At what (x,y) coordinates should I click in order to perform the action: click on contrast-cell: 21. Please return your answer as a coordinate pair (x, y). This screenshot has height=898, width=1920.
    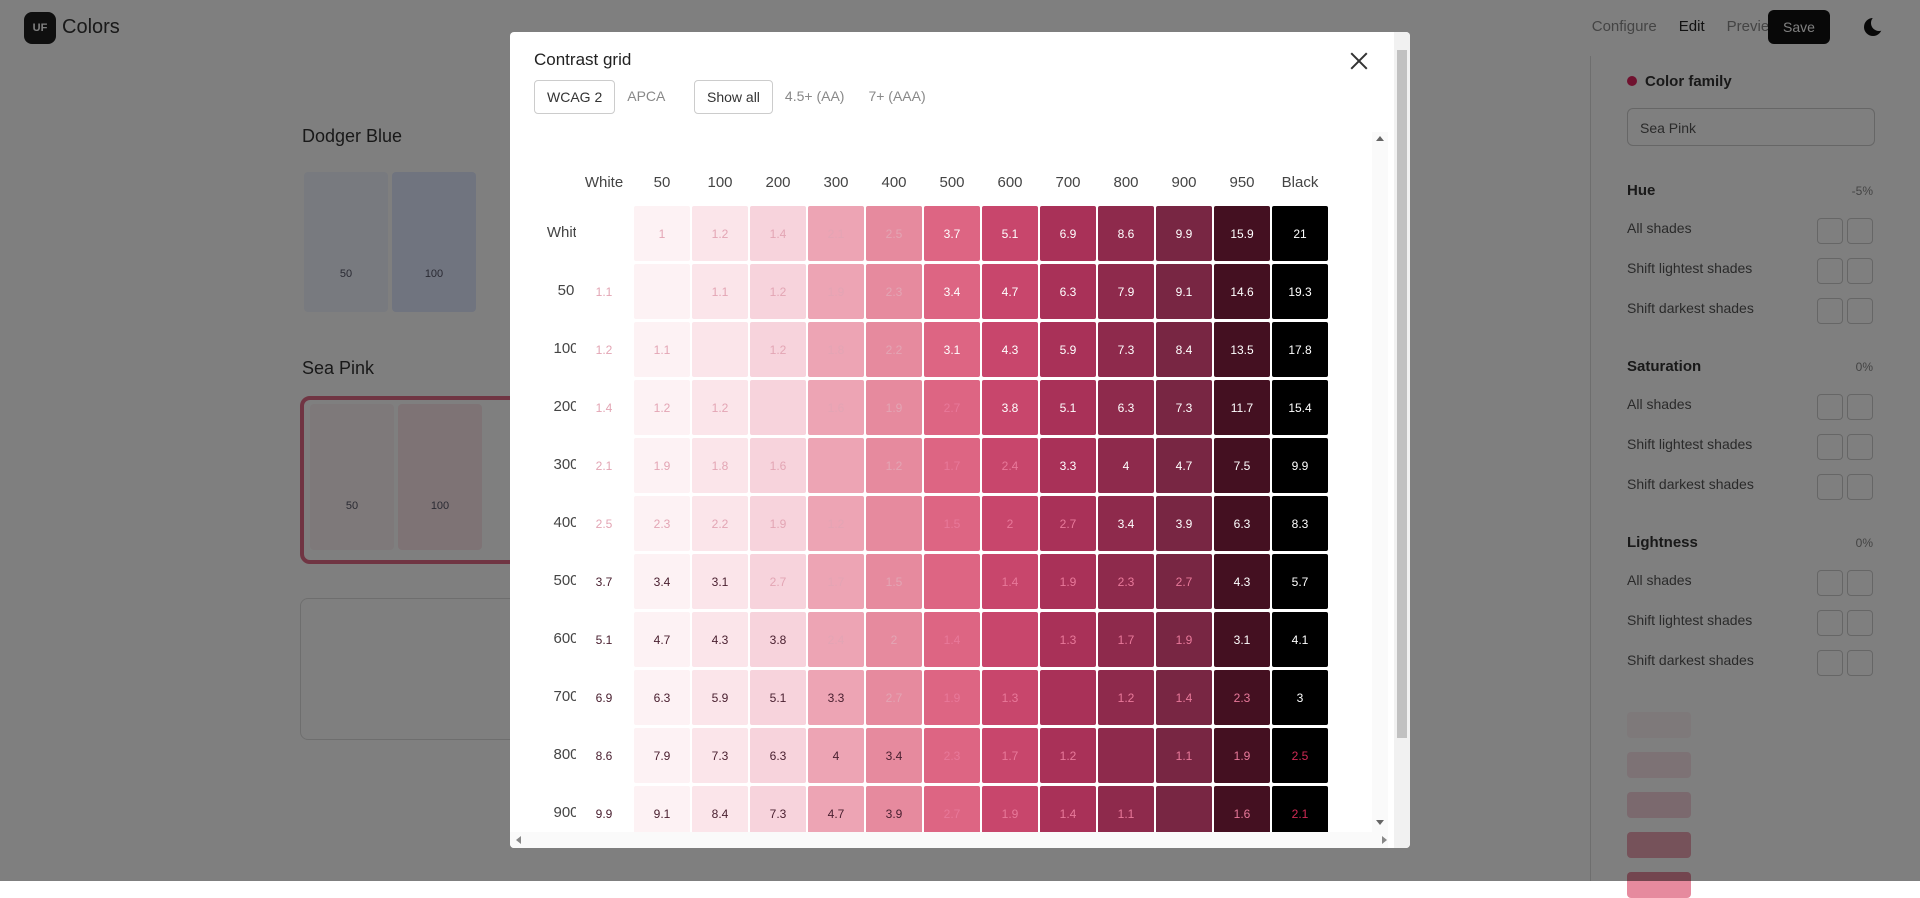
    Looking at the image, I should click on (1300, 233).